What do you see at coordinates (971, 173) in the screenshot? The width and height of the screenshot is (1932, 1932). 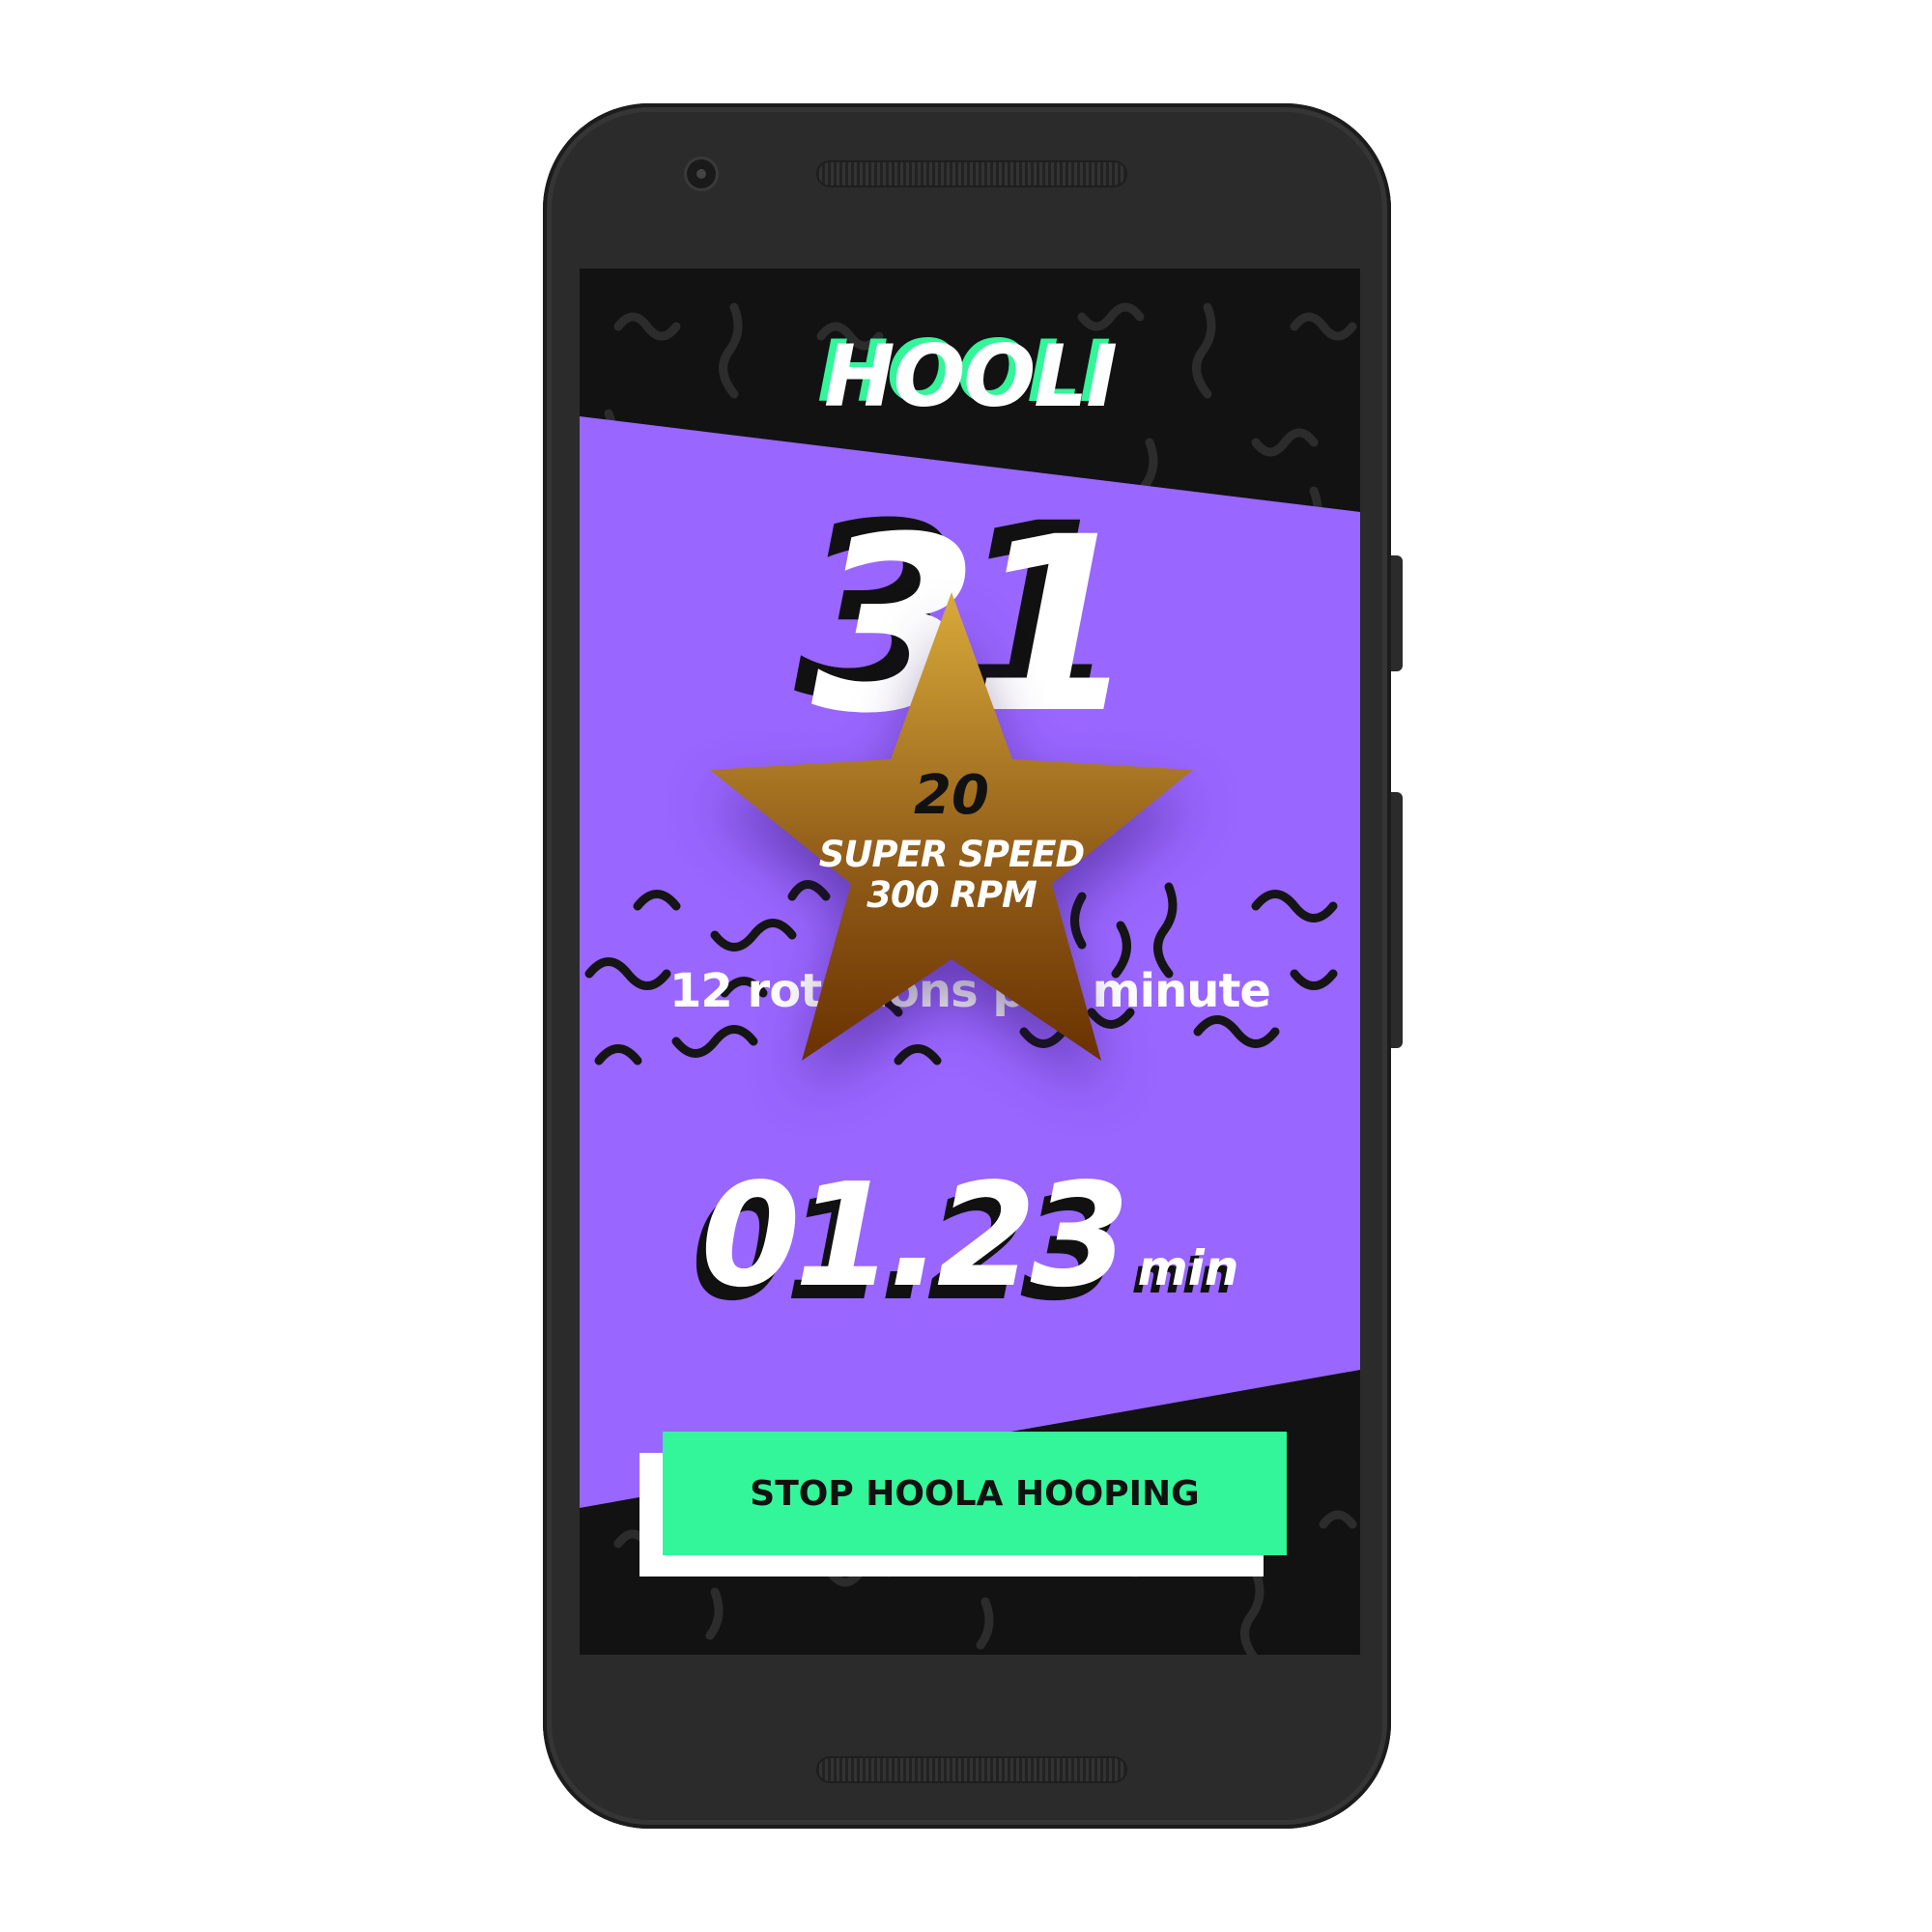 I see `earpiece-speaker` at bounding box center [971, 173].